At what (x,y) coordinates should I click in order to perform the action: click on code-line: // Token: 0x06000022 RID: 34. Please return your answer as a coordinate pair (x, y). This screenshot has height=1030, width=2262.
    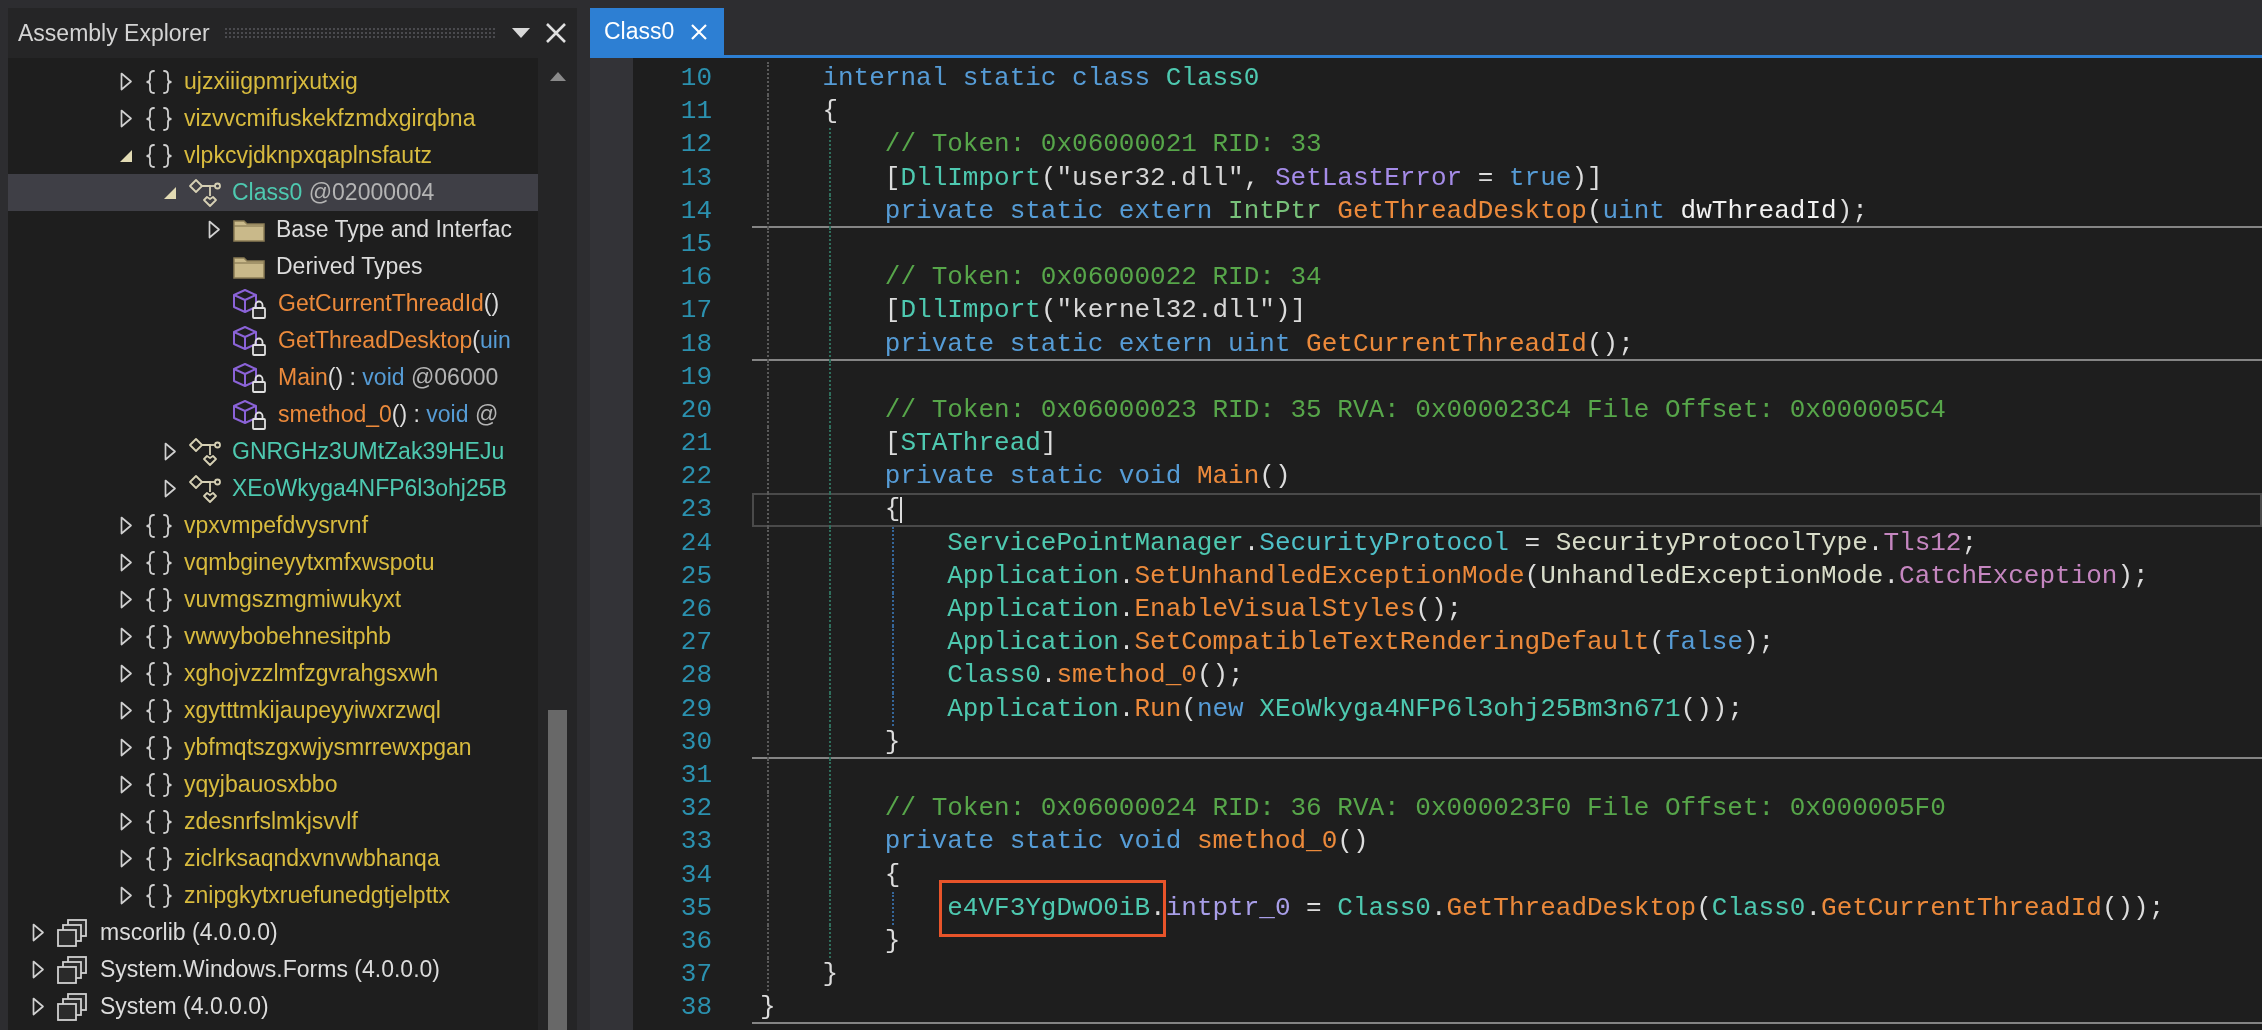
    Looking at the image, I should click on (1102, 277).